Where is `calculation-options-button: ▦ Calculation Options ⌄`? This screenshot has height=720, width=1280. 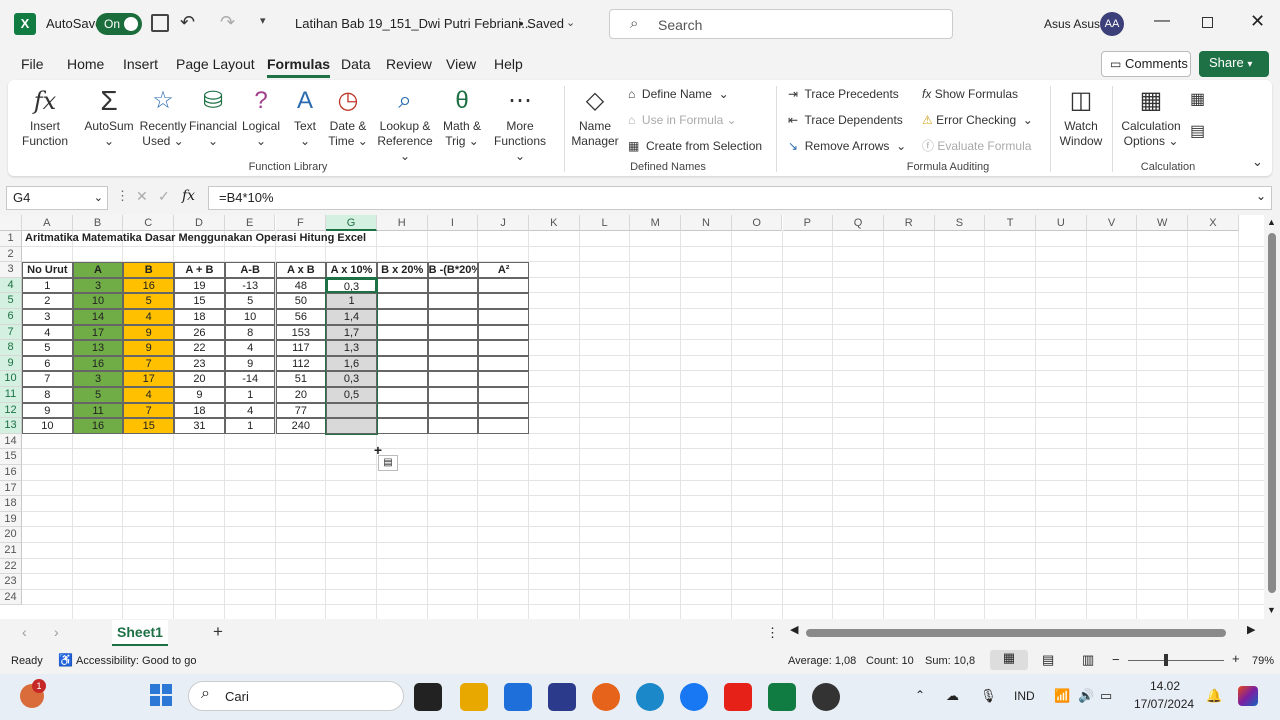 calculation-options-button: ▦ Calculation Options ⌄ is located at coordinates (1151, 117).